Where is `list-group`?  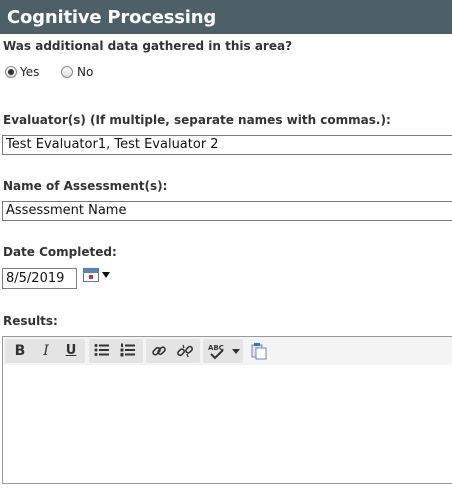 list-group is located at coordinates (116, 351).